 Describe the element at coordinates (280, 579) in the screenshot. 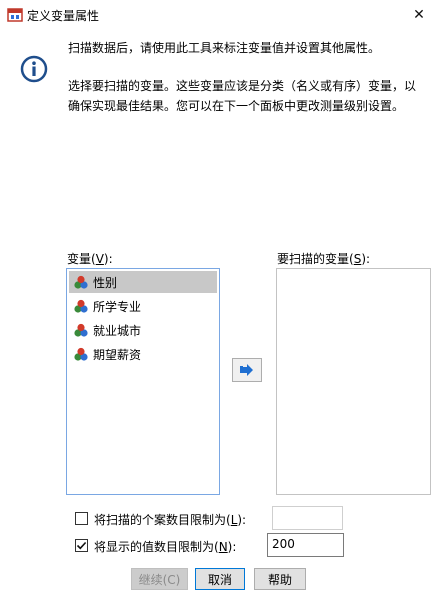

I see `help-button: 帮助` at that location.